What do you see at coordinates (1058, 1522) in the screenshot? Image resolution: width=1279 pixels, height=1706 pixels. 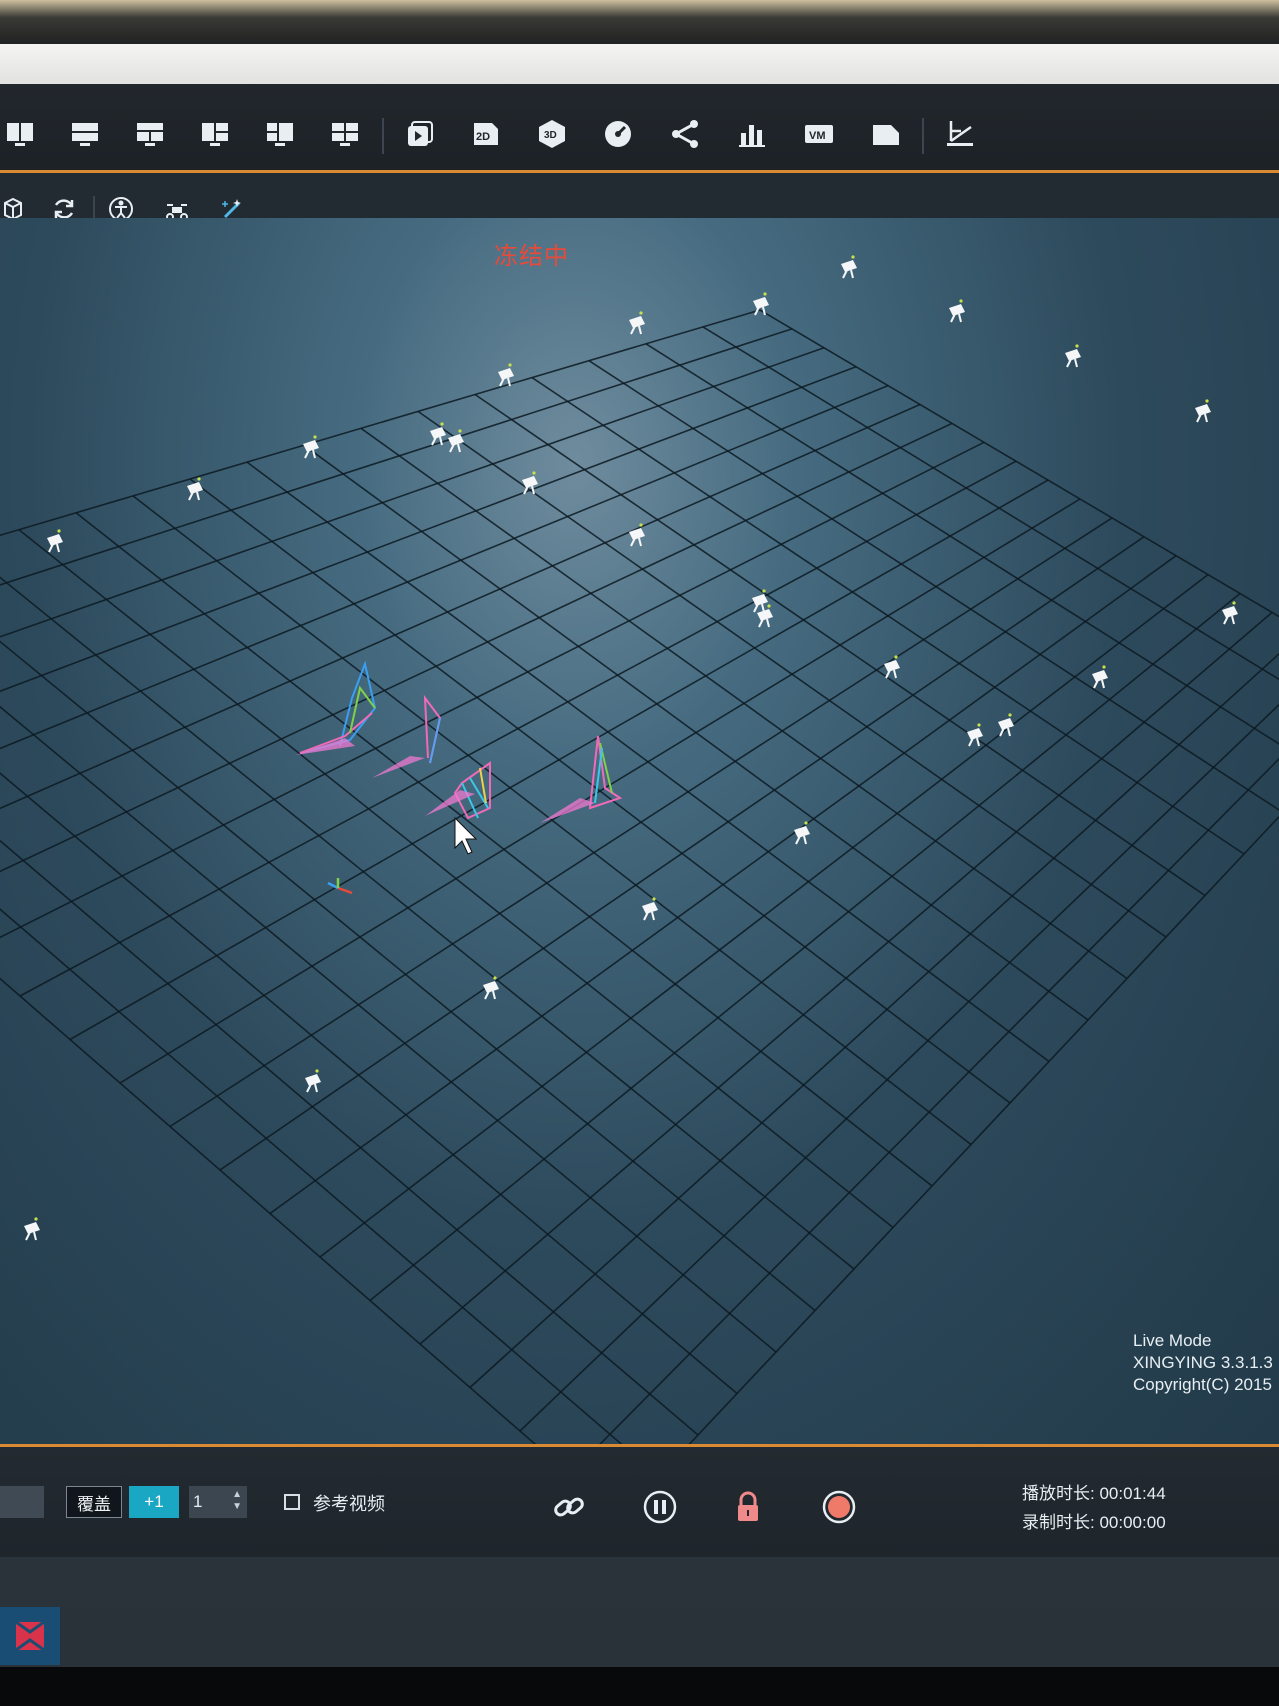 I see `record-duration-label: 录制时长:` at bounding box center [1058, 1522].